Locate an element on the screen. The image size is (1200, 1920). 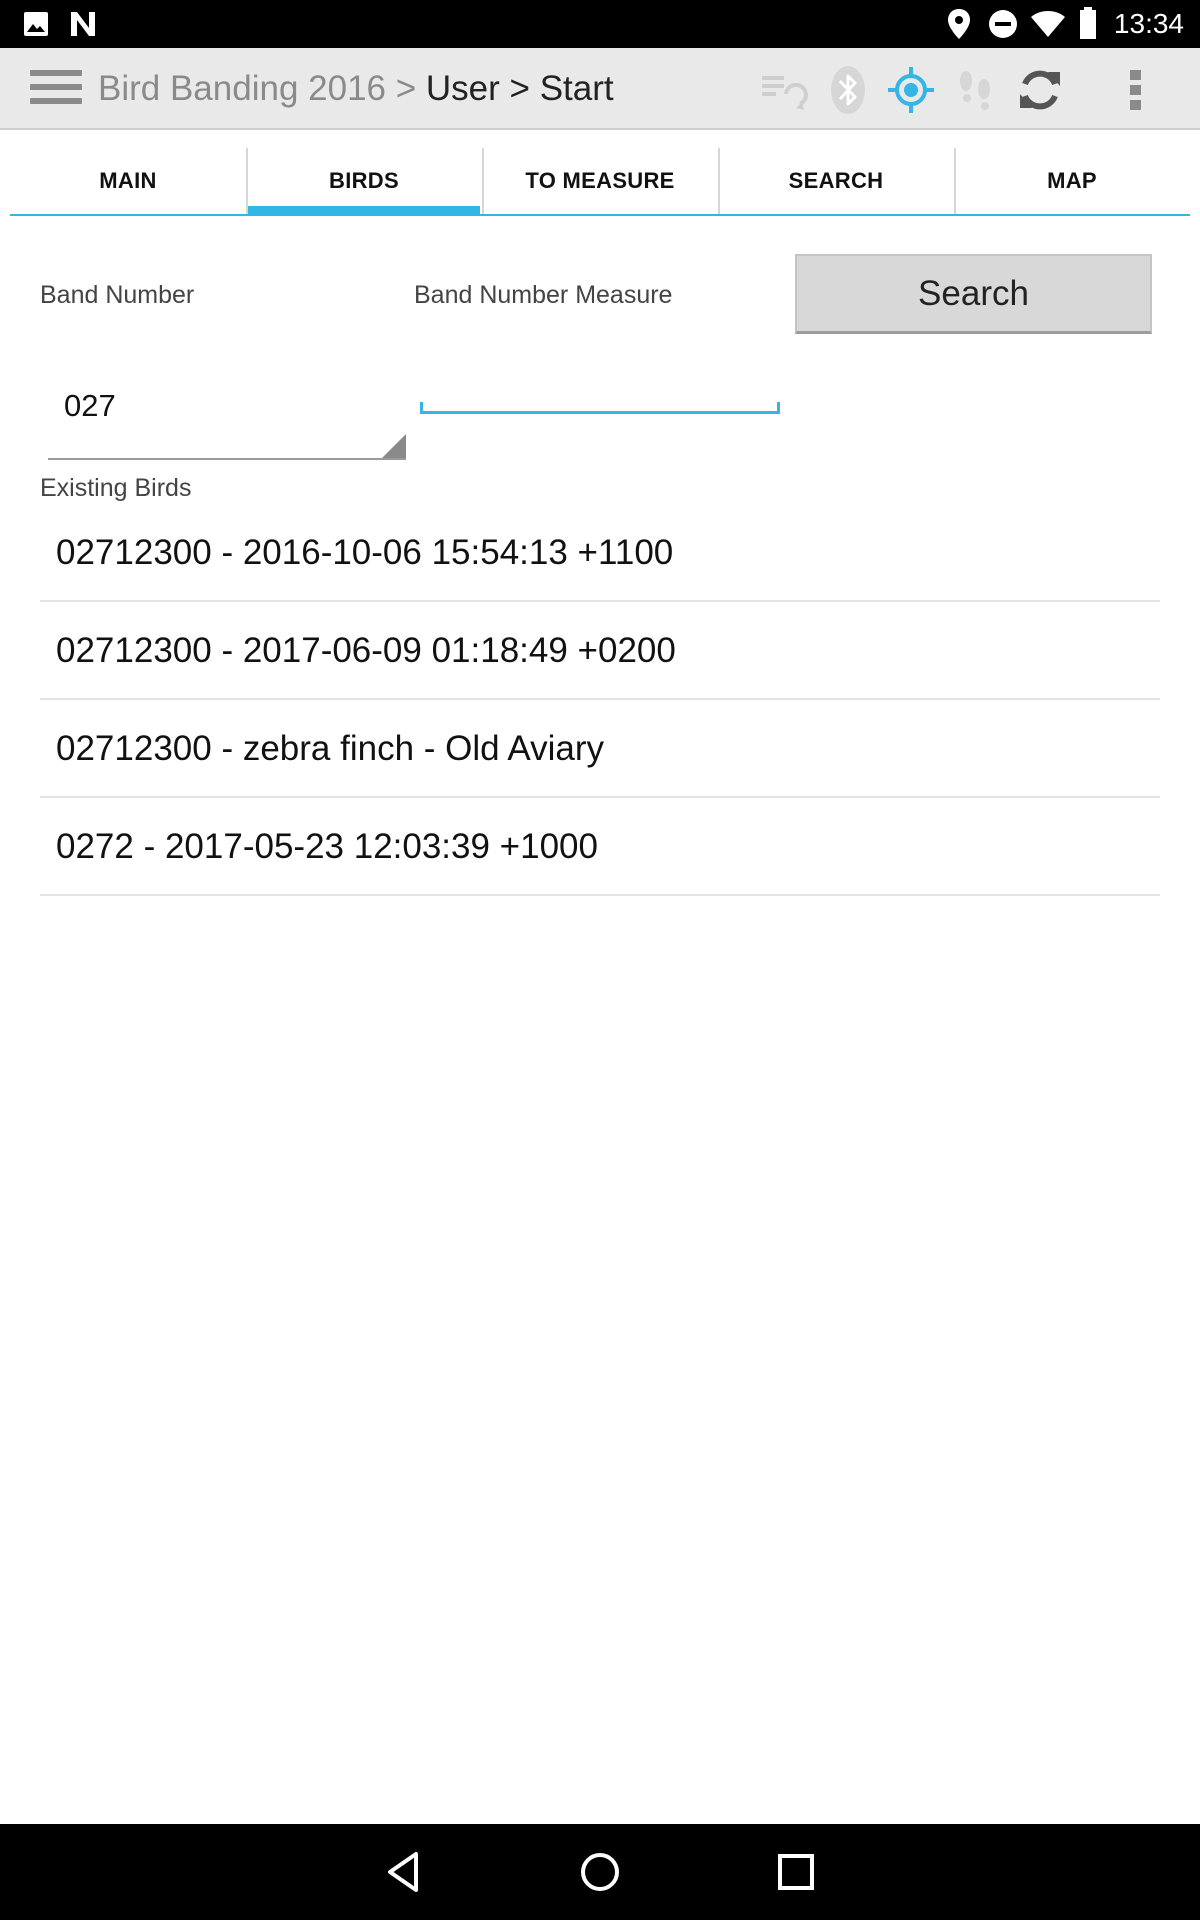
dropdown-corner-icon is located at coordinates (394, 446).